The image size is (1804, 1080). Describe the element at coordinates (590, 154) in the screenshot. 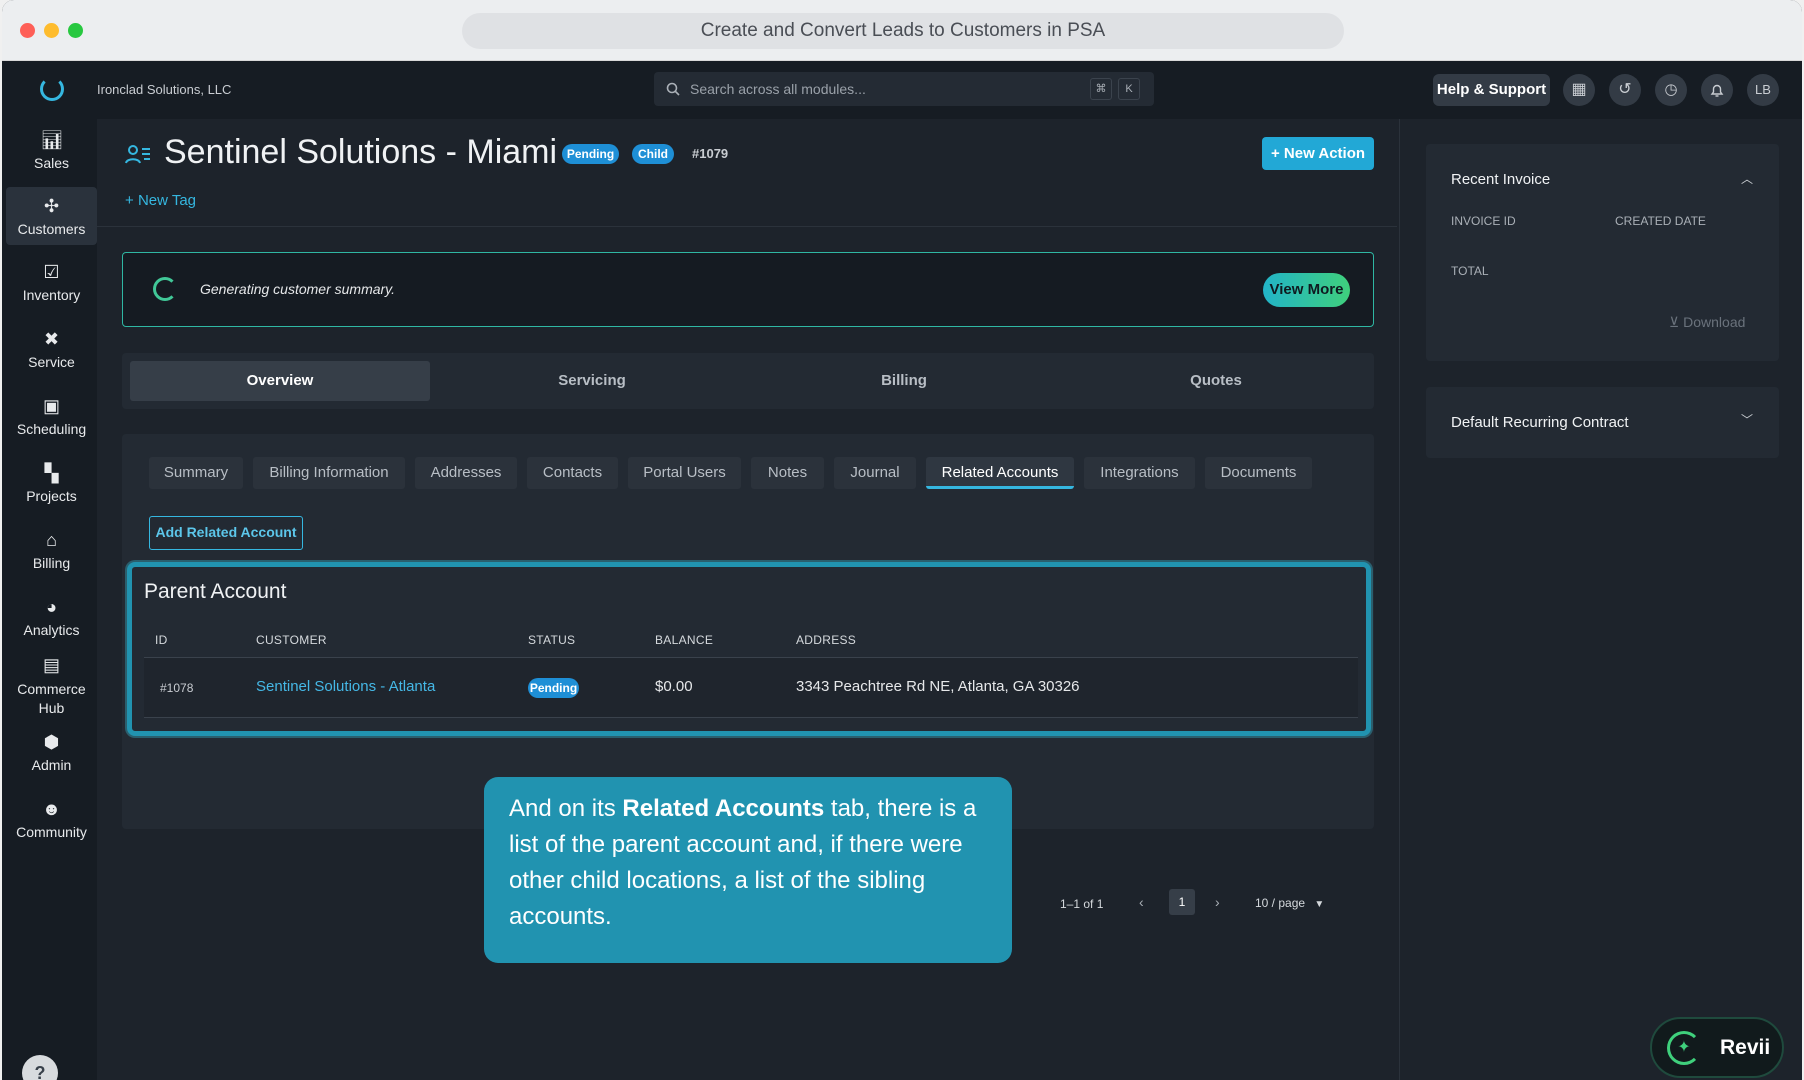

I see `status-badge-pending: Pending` at that location.